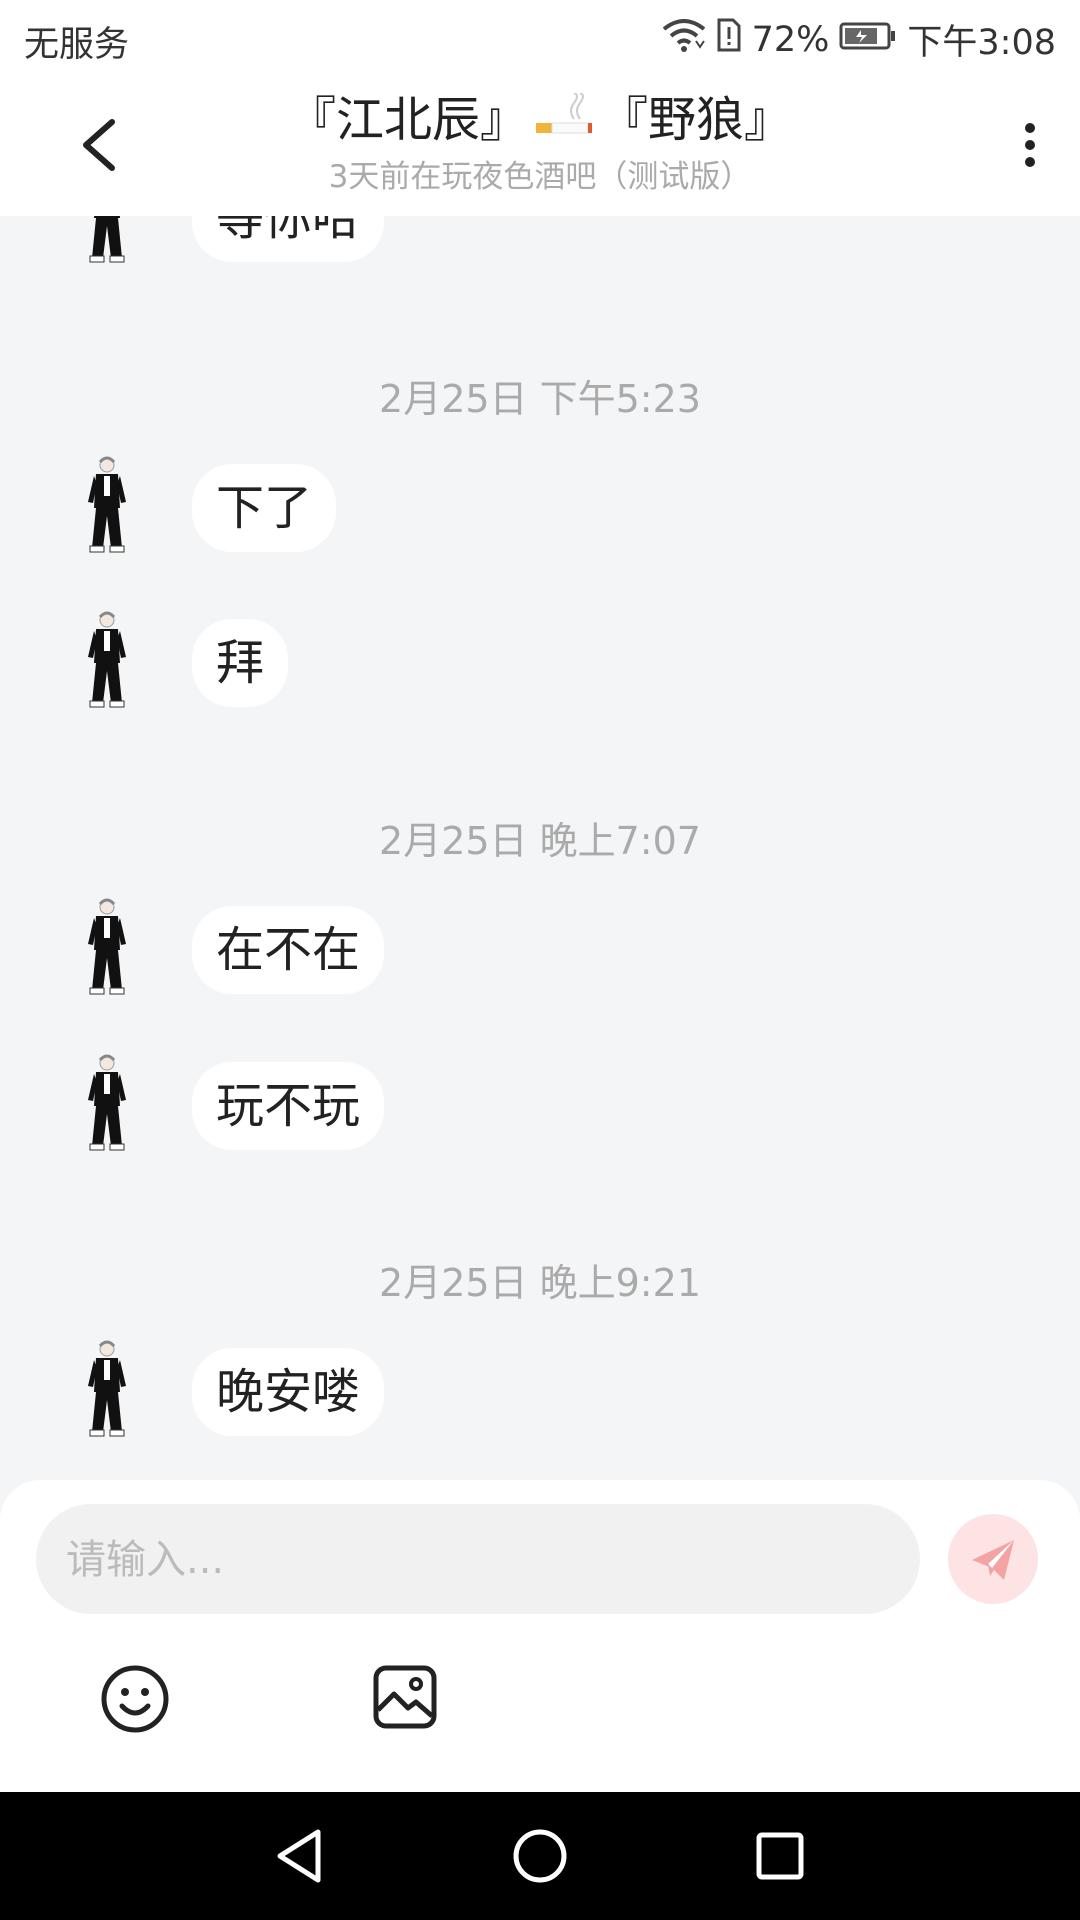 This screenshot has height=1920, width=1080. I want to click on chat-title-block: 『江北辰』 『野狼』 3天前在玩夜色酒吧（测试版）, so click(540, 142).